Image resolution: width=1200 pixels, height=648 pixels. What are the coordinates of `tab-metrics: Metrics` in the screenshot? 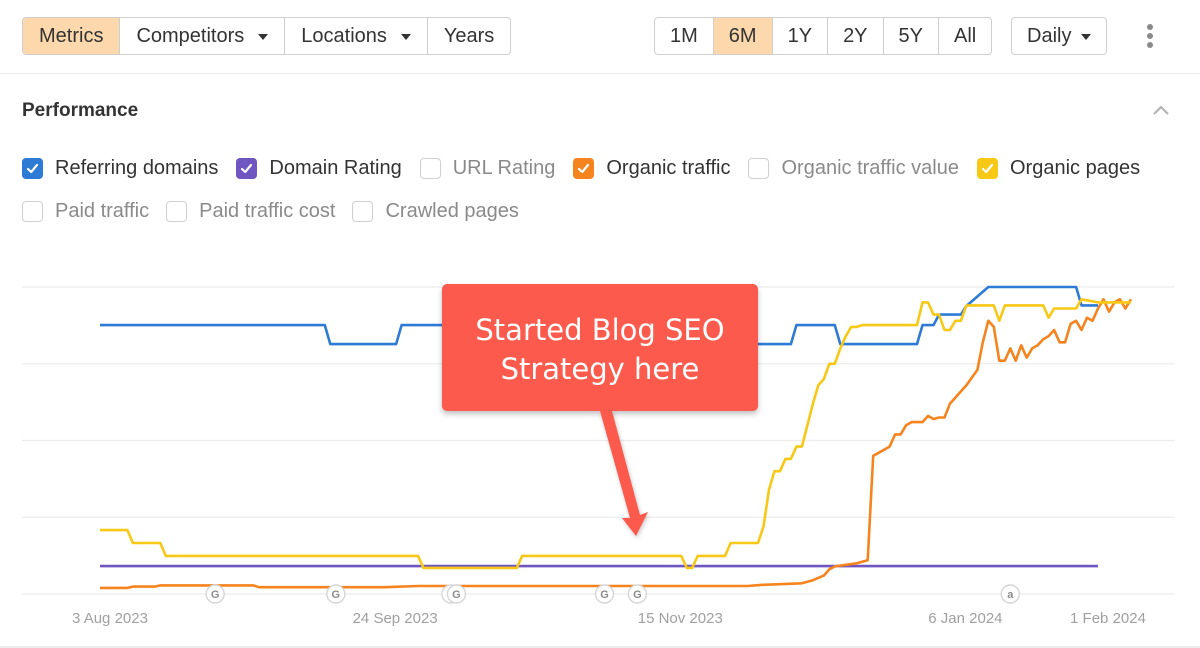 It's located at (71, 36).